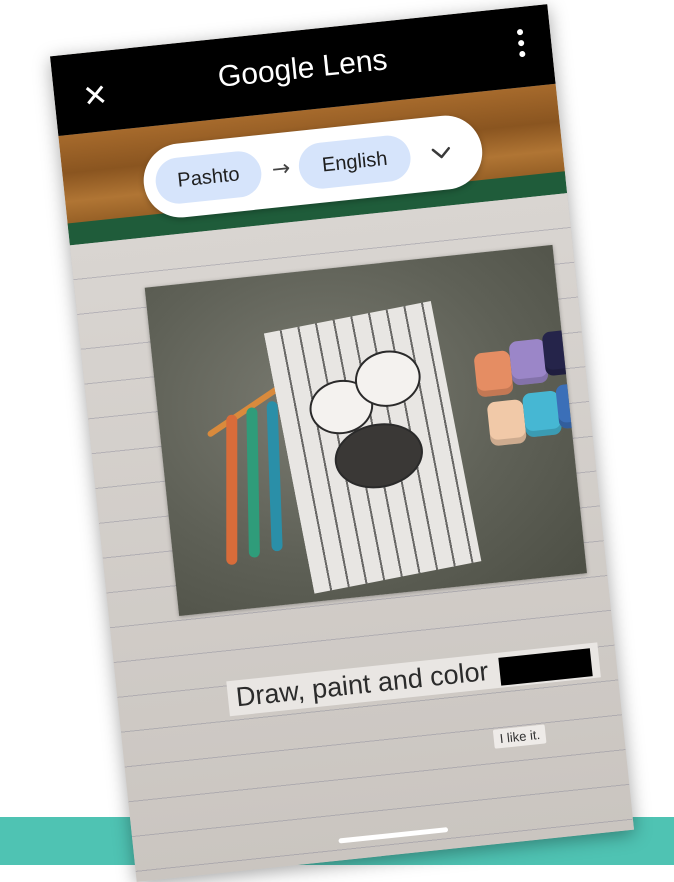  I want to click on photo-marker-teal, so click(274, 476).